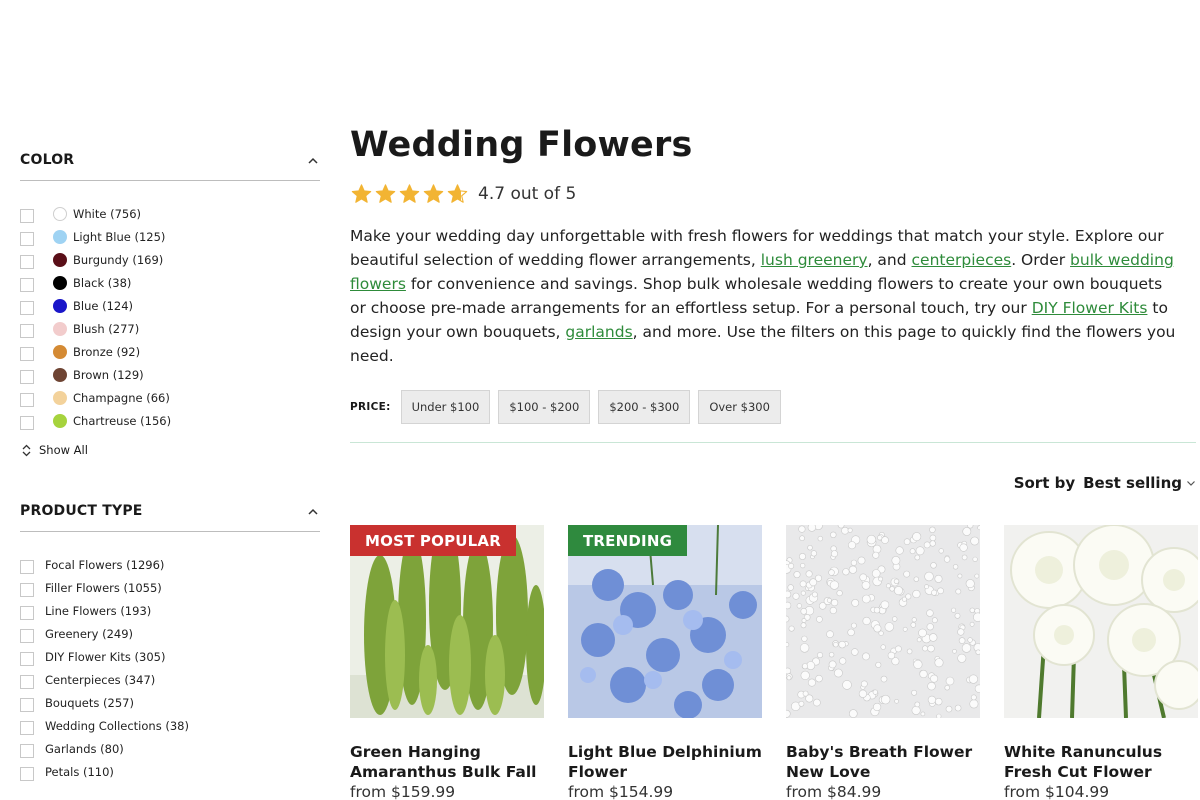 Image resolution: width=1200 pixels, height=800 pixels. Describe the element at coordinates (170, 657) in the screenshot. I see `product-type-option: DIY Flower Kits (305)` at that location.